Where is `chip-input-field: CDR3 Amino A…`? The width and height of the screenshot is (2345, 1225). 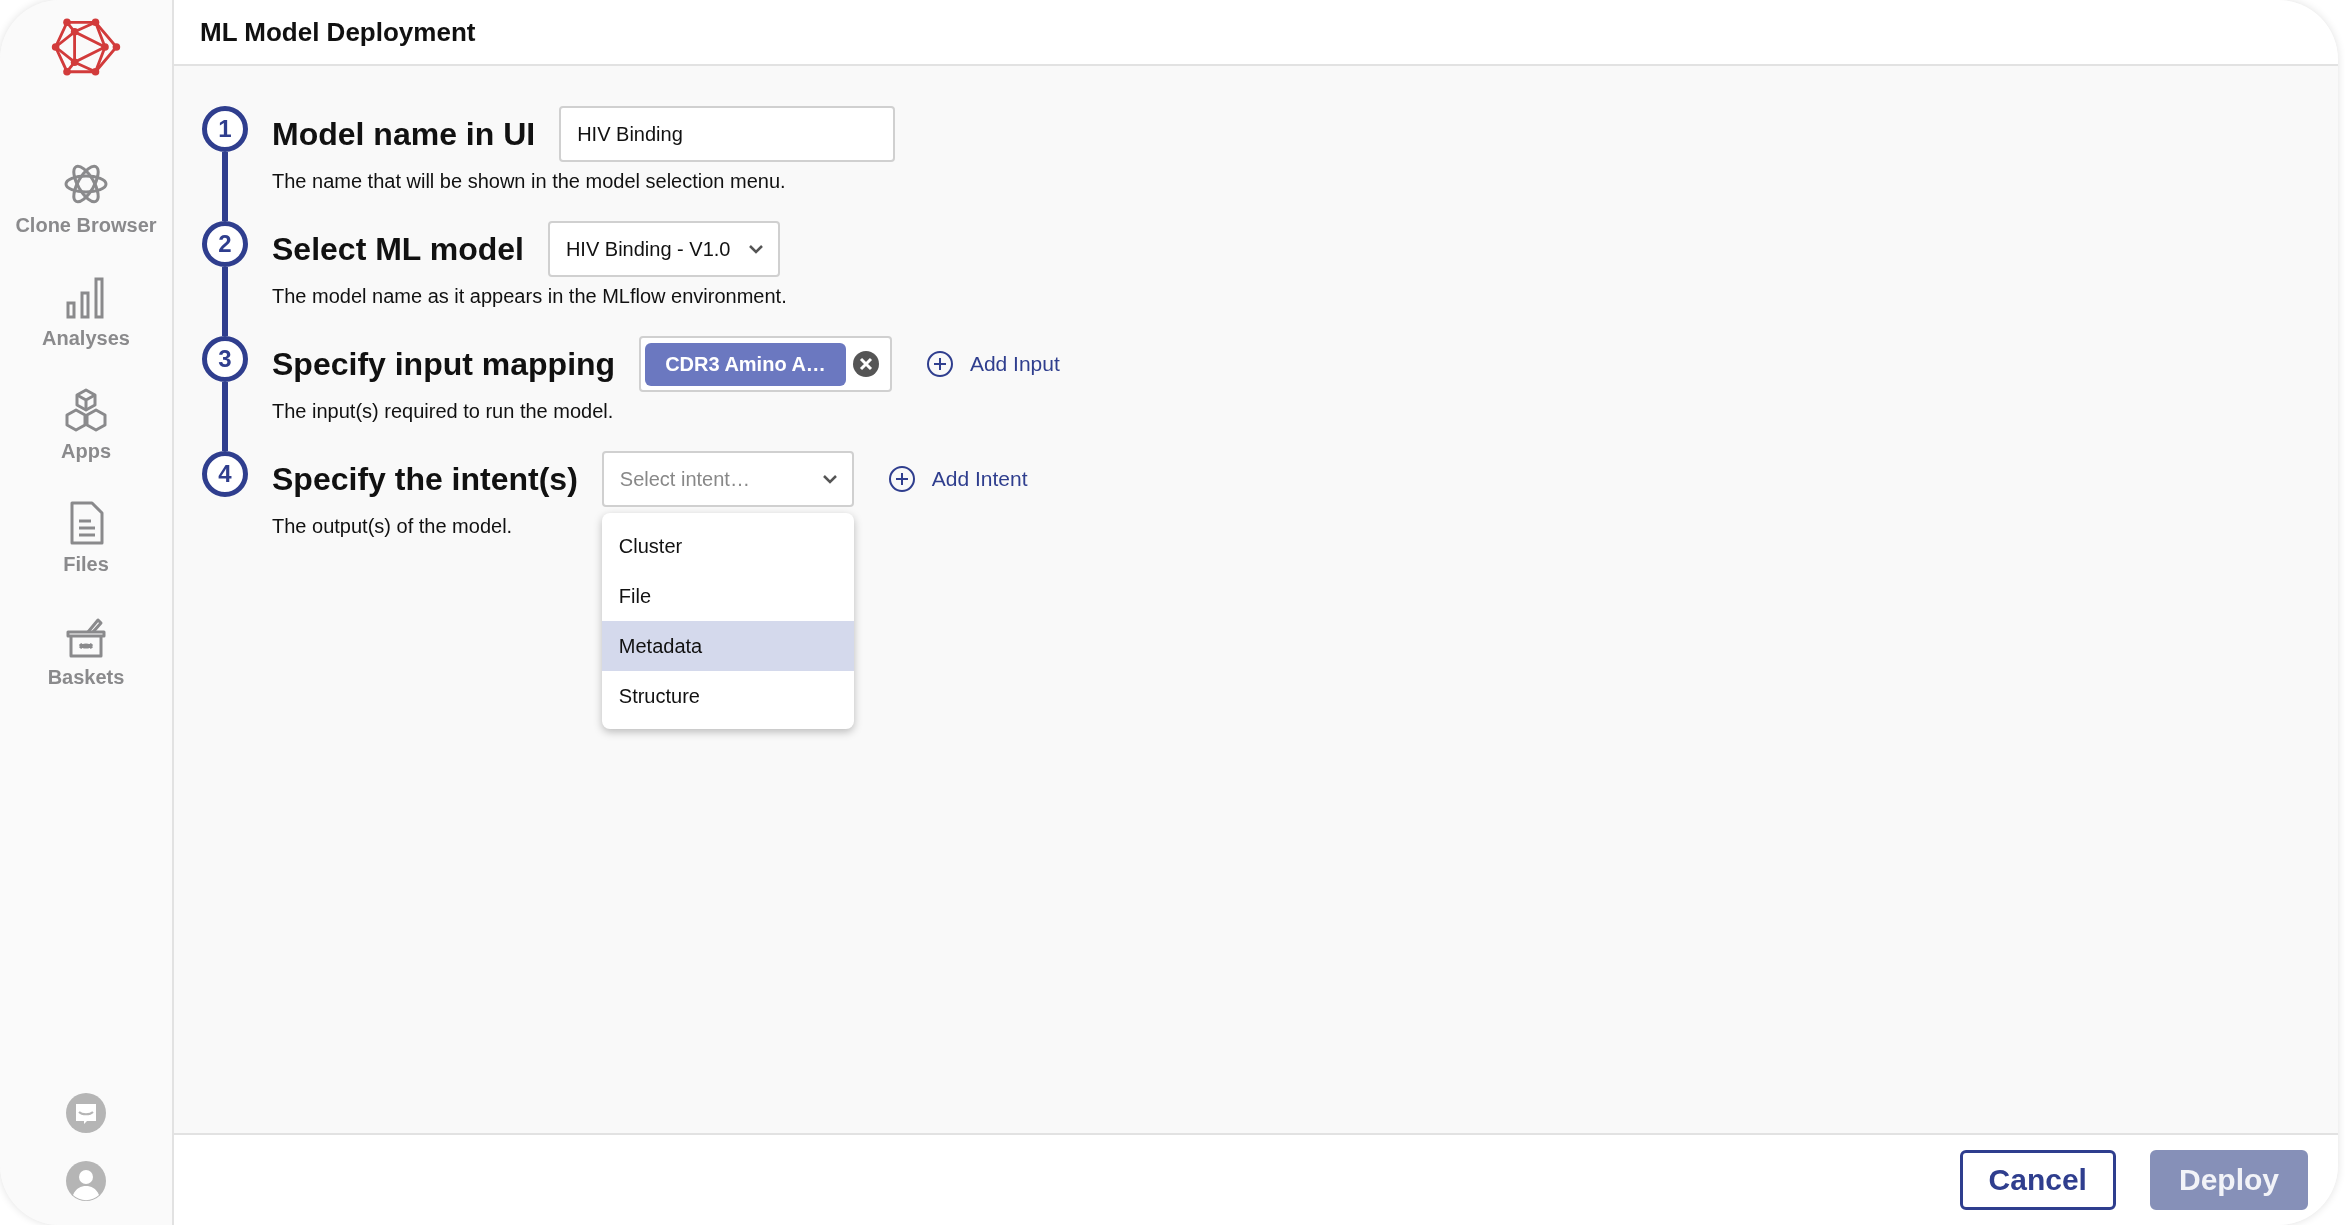 chip-input-field: CDR3 Amino A… is located at coordinates (765, 364).